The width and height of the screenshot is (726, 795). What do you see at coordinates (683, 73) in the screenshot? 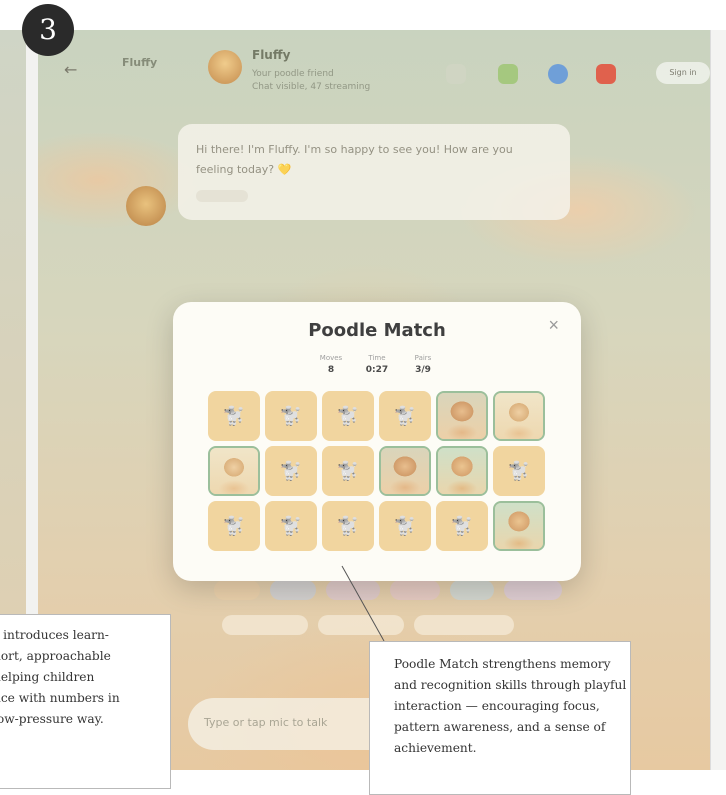
I see `sign-in-button: Sign in` at bounding box center [683, 73].